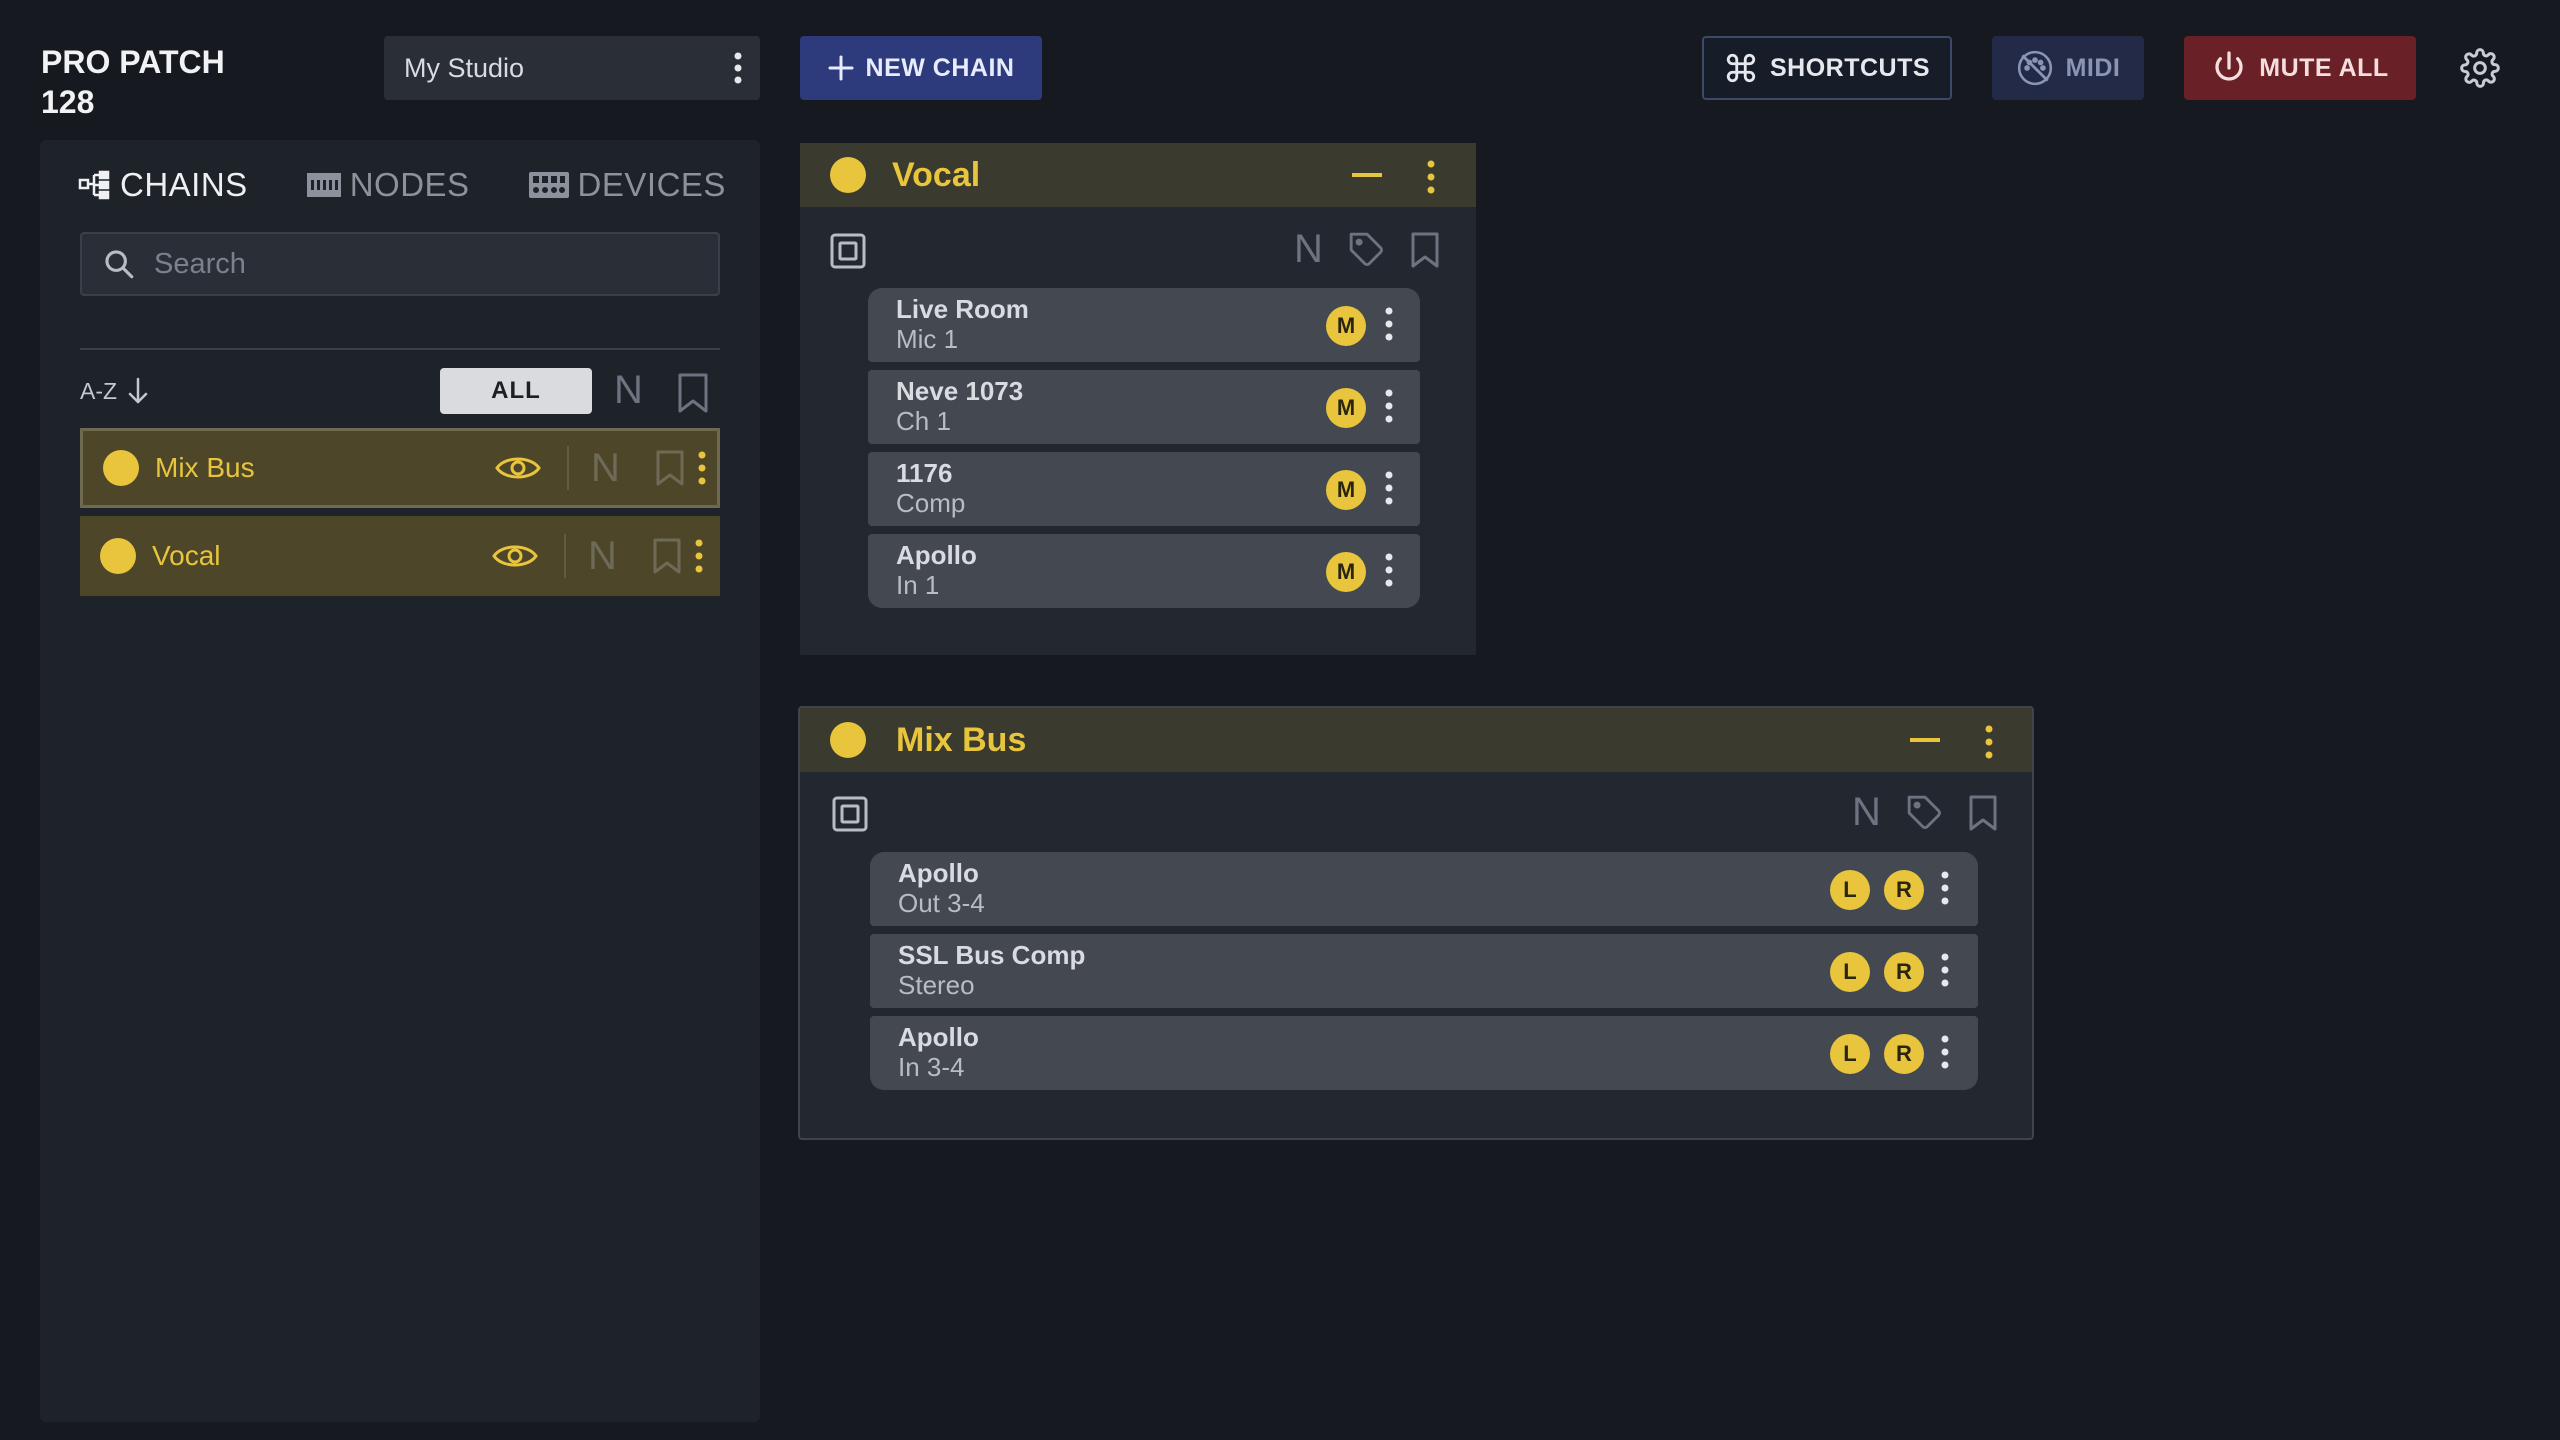 This screenshot has width=2560, height=1440. I want to click on filter-n-button: N, so click(628, 390).